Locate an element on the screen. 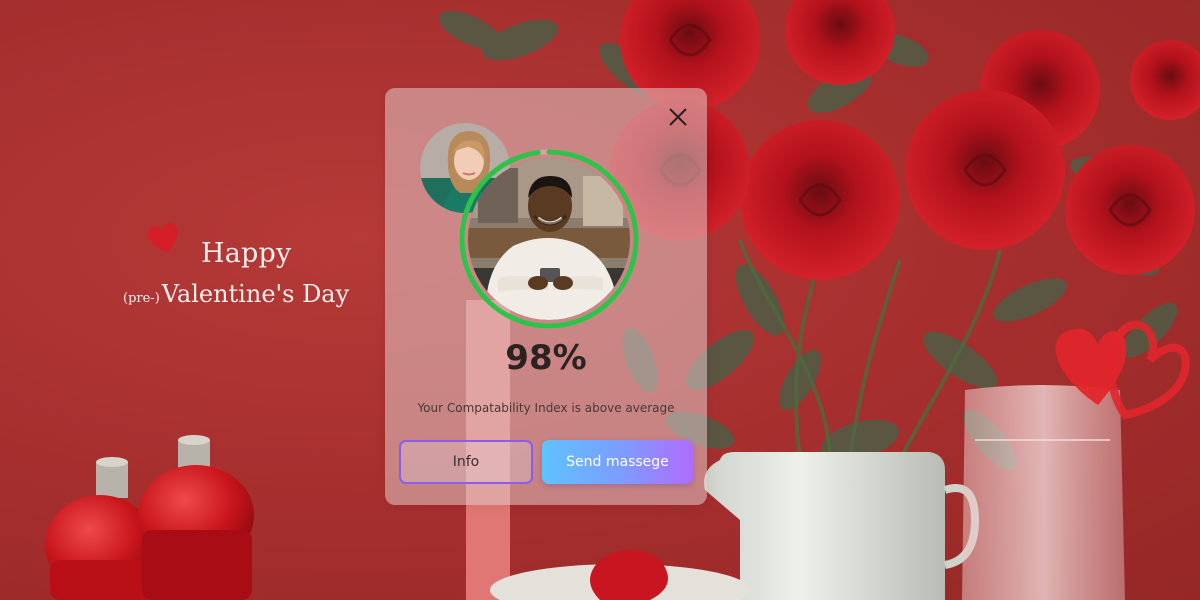  greeting: Happy (pre-)Valentine's Day is located at coordinates (250, 270).